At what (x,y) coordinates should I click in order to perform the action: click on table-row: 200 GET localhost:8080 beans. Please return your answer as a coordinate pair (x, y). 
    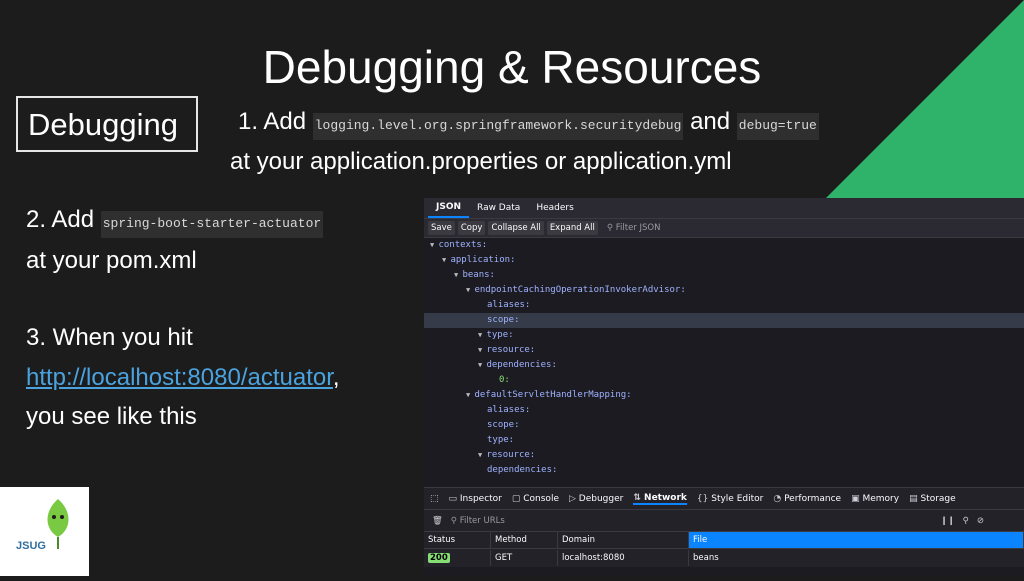
    Looking at the image, I should click on (724, 558).